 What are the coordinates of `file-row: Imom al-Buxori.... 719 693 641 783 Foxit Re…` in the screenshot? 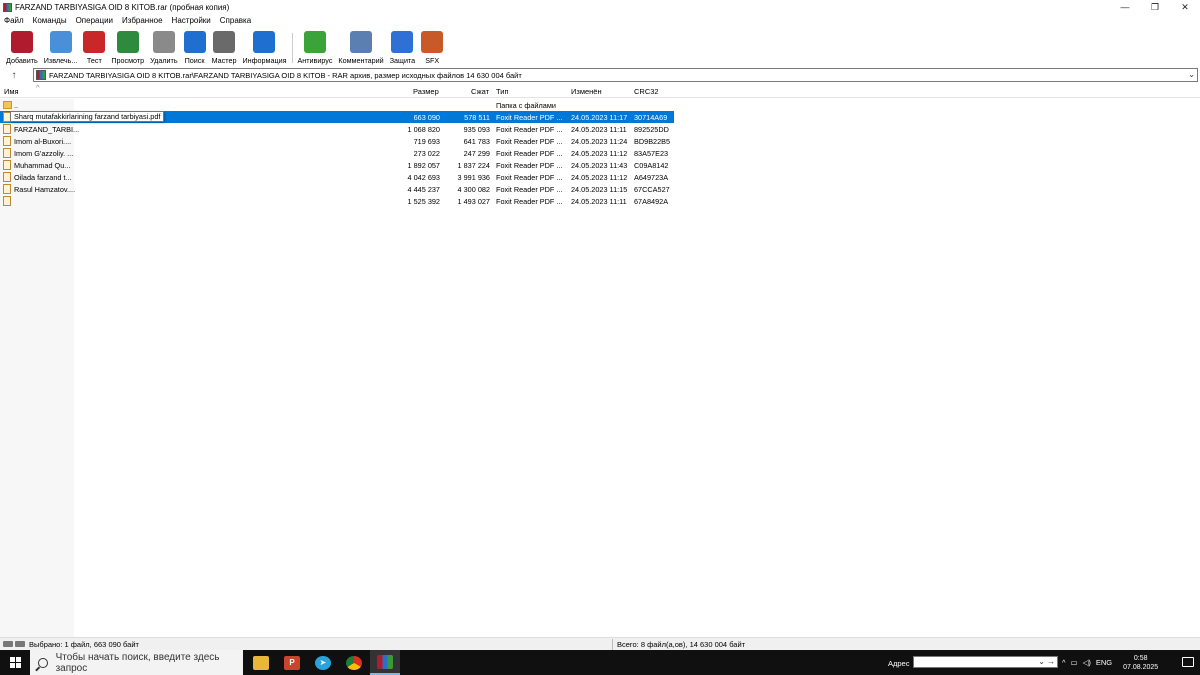 It's located at (337, 141).